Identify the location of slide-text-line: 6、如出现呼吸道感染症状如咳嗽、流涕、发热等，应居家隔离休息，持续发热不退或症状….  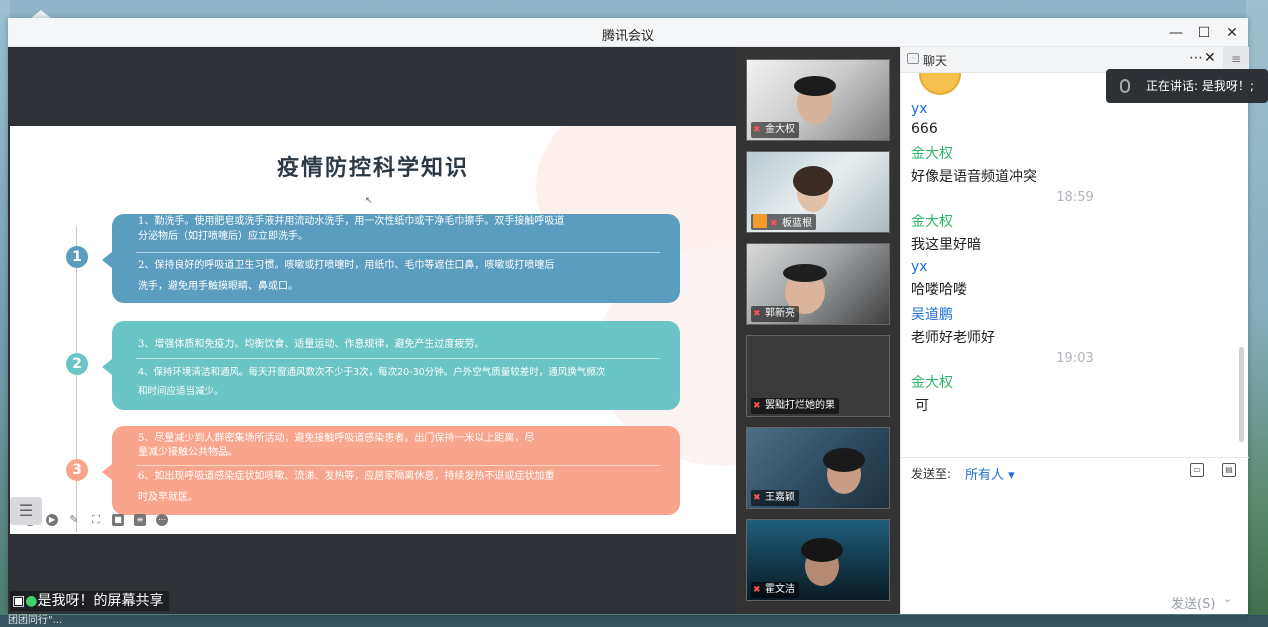
(346, 476).